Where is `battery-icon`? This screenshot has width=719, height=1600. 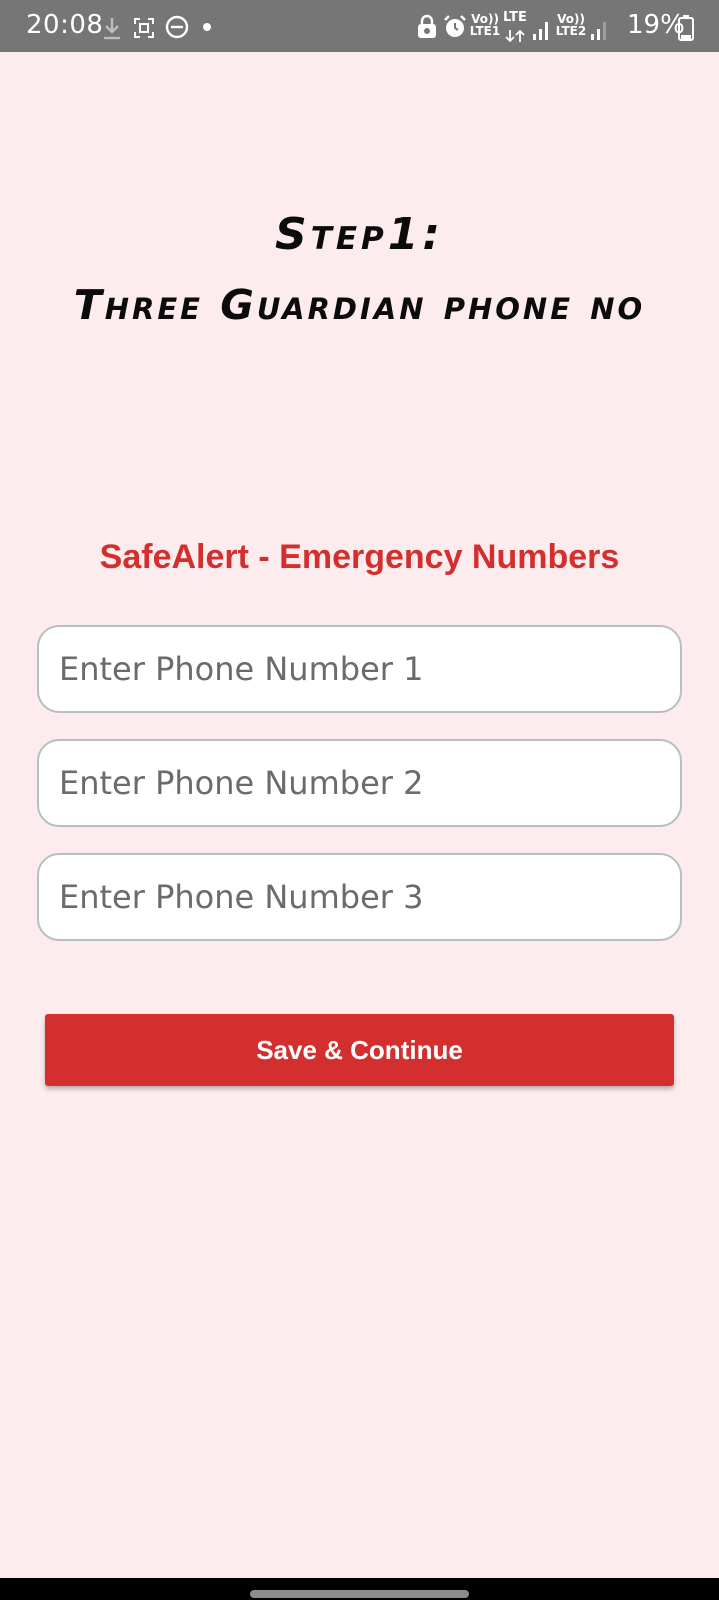 battery-icon is located at coordinates (686, 28).